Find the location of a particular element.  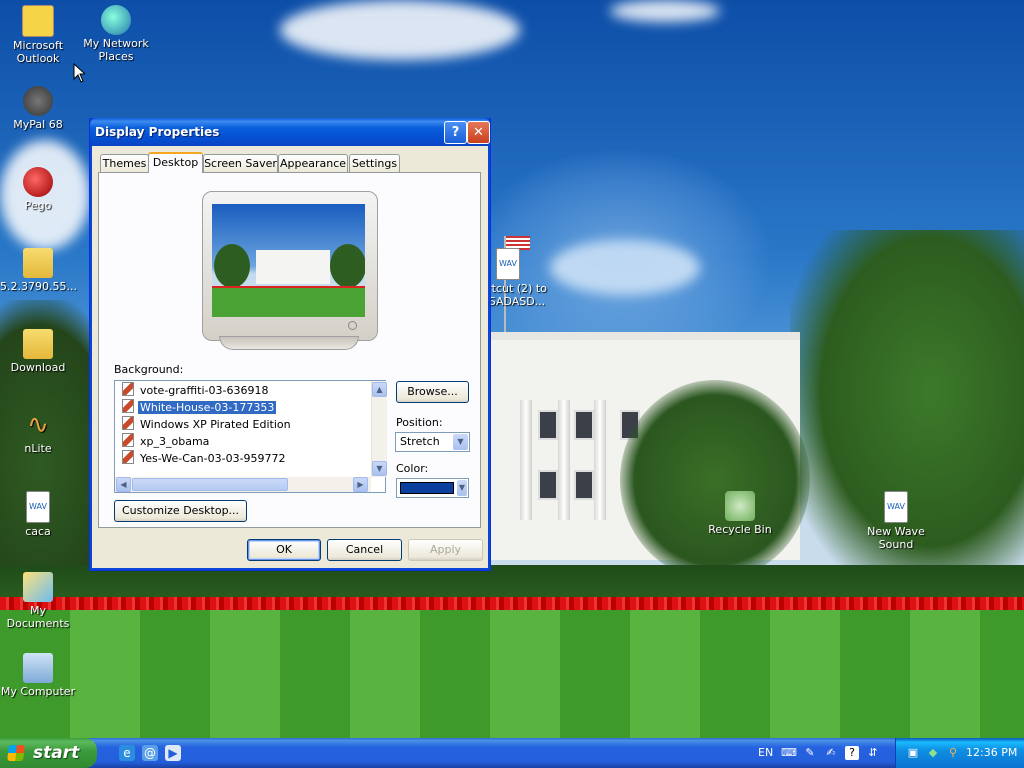

color-picker: ▼ is located at coordinates (432, 488).